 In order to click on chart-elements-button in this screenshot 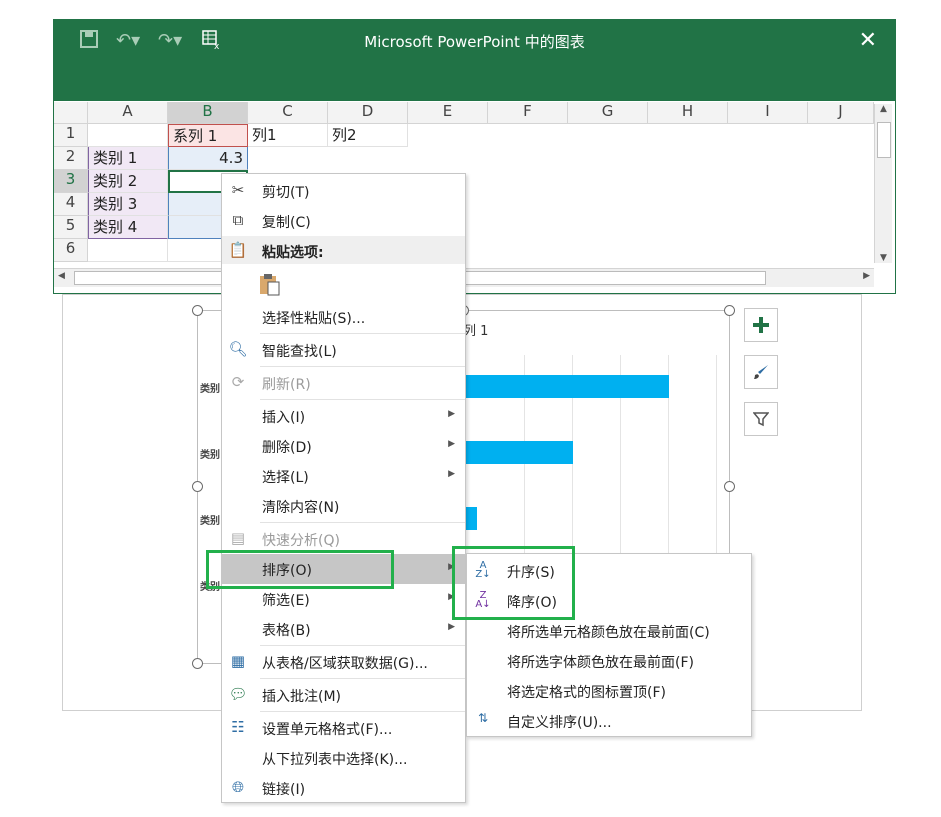, I will do `click(761, 325)`.